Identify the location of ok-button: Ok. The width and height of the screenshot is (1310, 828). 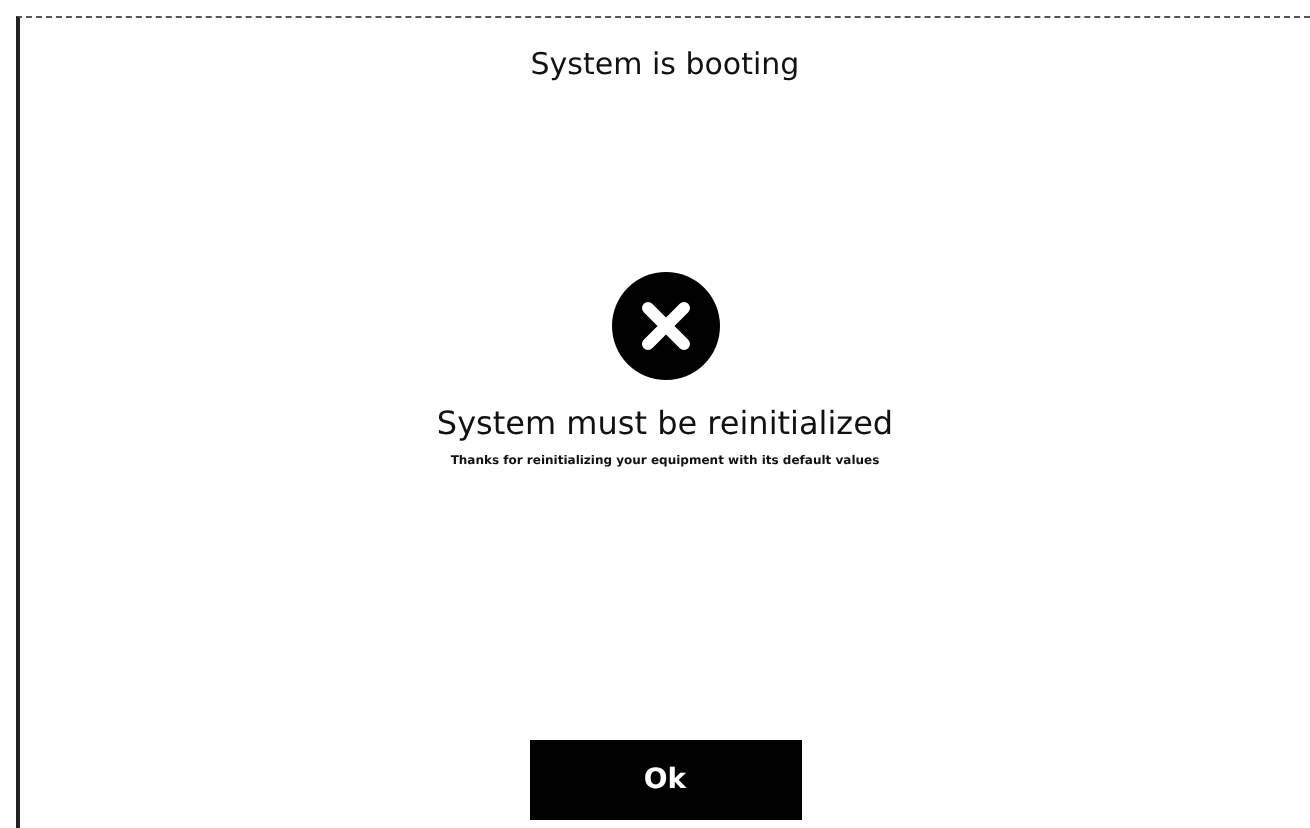
(665, 780).